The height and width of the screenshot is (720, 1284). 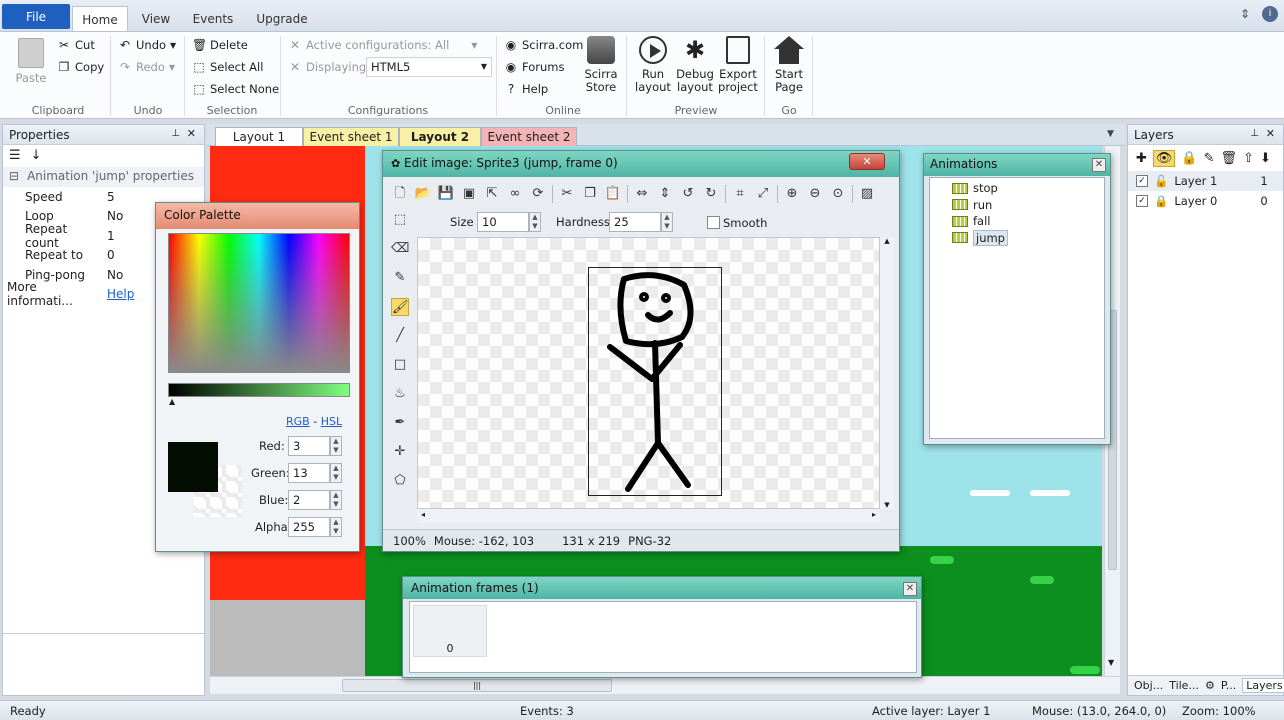 I want to click on redo-dropdown-icon: ▼, so click(x=172, y=67).